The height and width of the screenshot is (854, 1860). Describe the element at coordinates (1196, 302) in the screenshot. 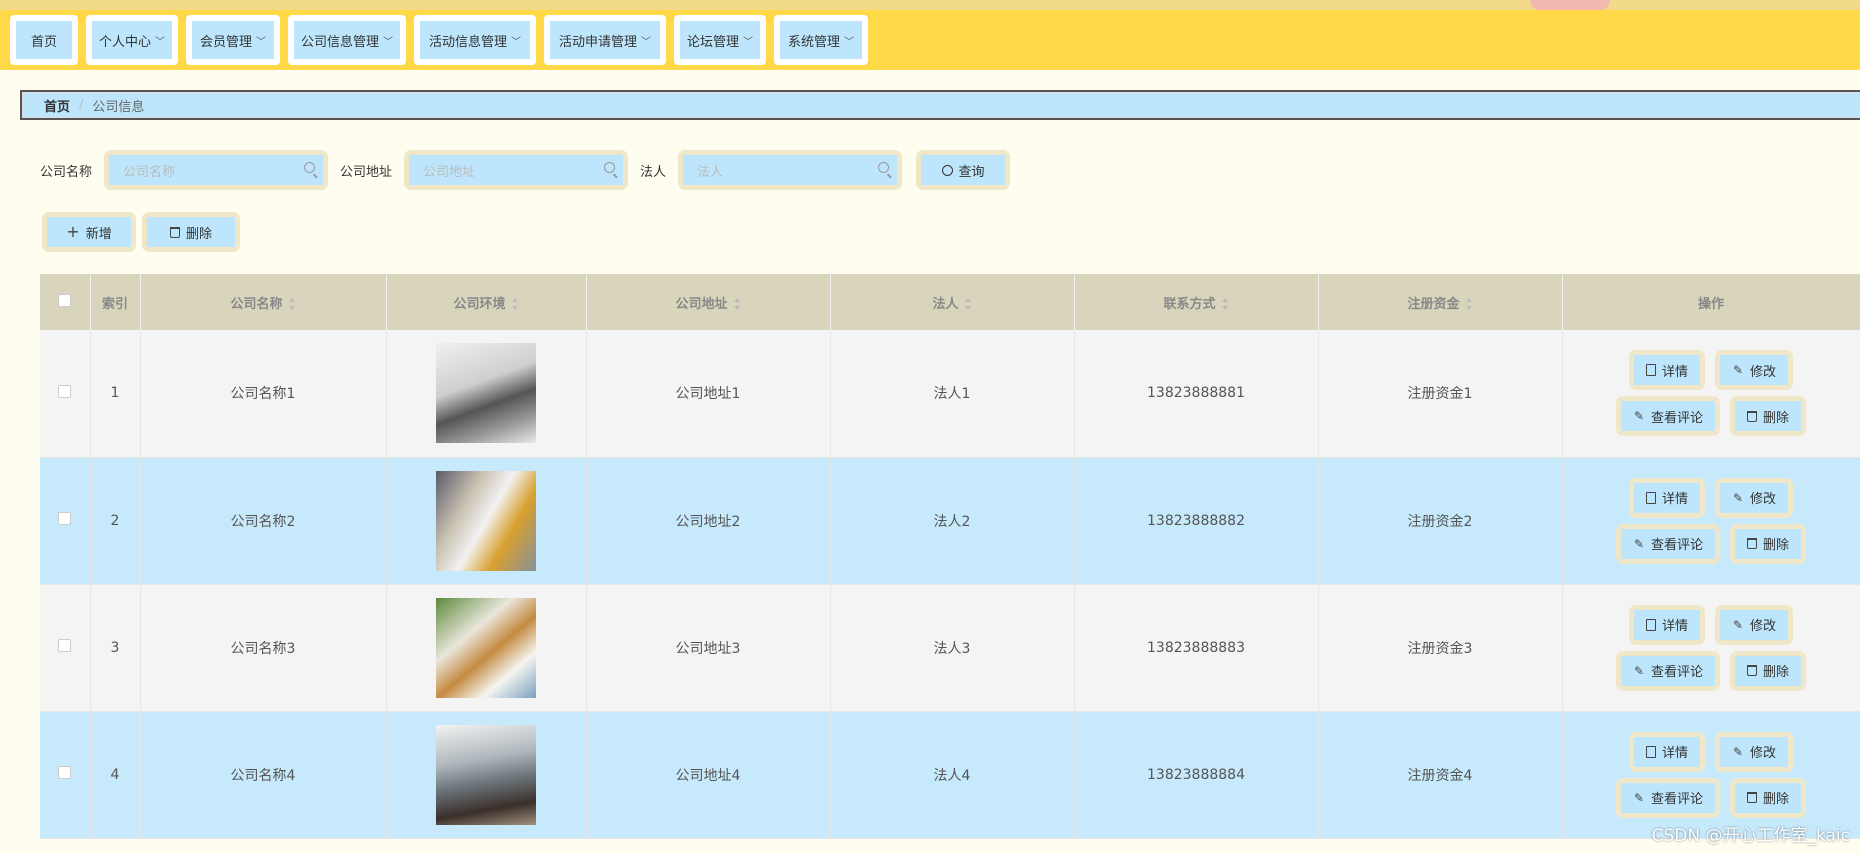

I see `header-phone: 联系方式` at that location.